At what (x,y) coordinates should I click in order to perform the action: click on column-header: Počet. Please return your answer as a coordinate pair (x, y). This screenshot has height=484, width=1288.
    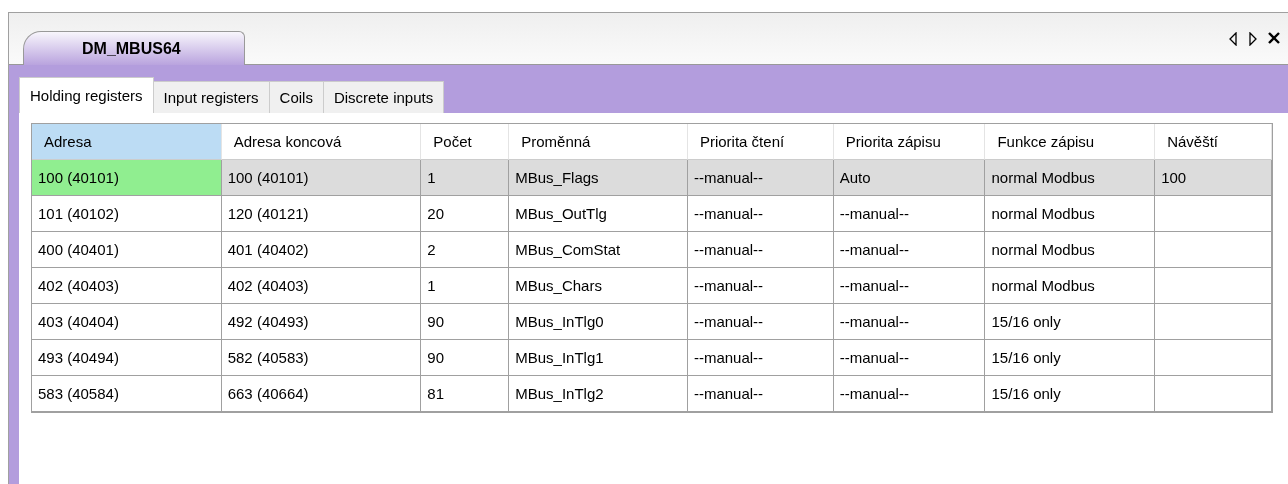
    Looking at the image, I should click on (465, 142).